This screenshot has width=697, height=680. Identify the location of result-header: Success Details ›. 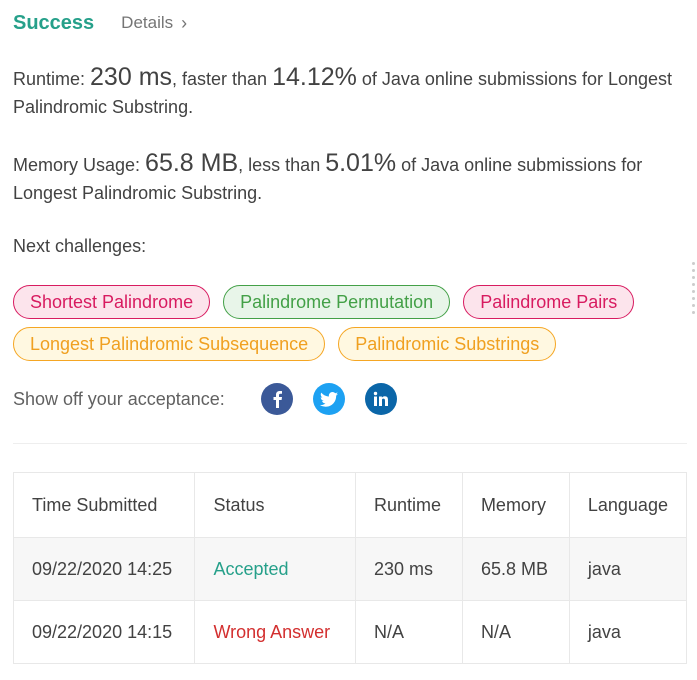
(100, 23).